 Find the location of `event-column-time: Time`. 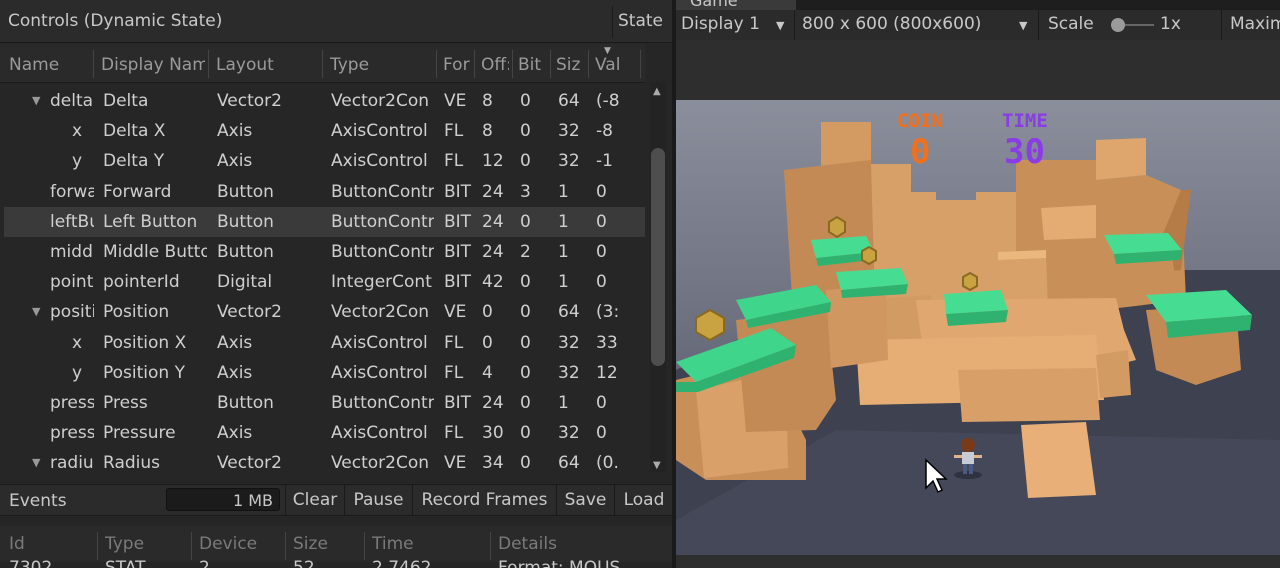

event-column-time: Time is located at coordinates (393, 544).